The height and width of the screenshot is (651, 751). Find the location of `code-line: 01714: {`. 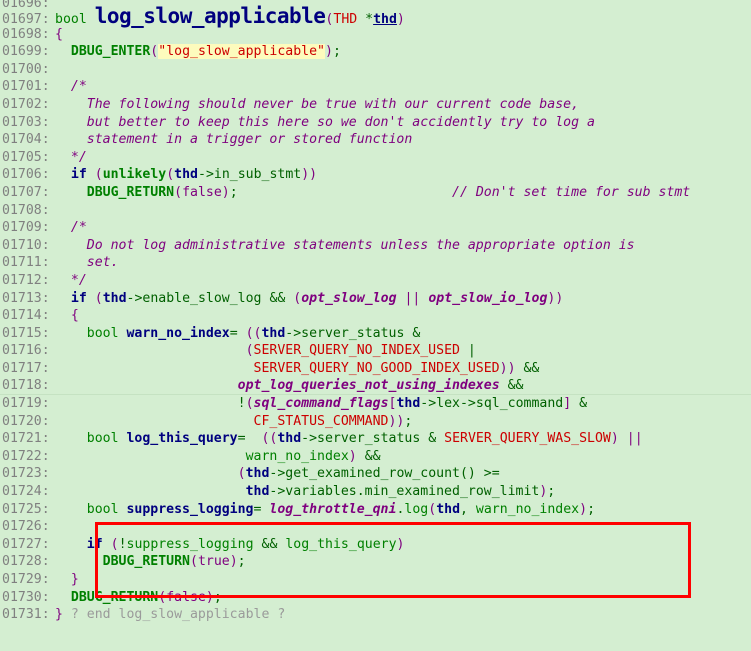

code-line: 01714: { is located at coordinates (375, 316).